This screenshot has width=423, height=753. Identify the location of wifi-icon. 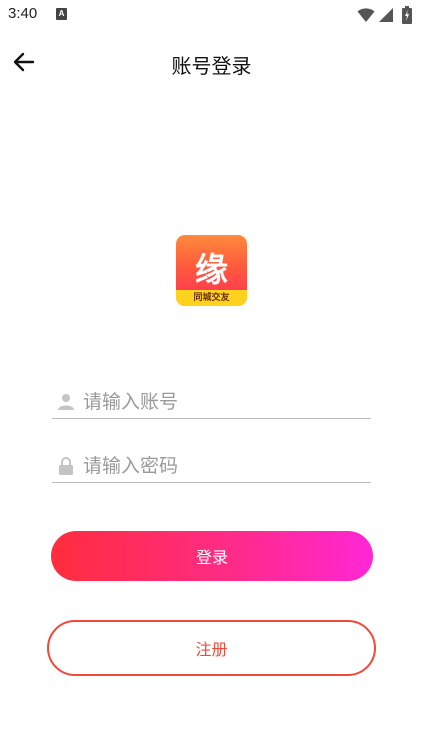
(366, 15).